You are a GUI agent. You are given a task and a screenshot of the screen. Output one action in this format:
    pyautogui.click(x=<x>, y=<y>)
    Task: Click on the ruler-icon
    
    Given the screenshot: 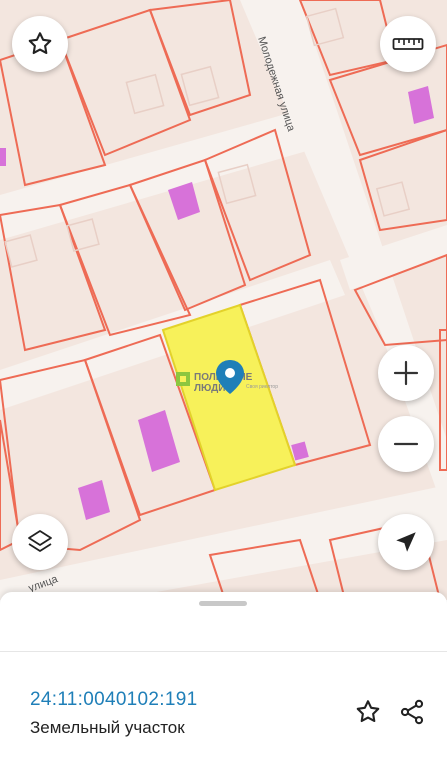 What is the action you would take?
    pyautogui.click(x=408, y=44)
    